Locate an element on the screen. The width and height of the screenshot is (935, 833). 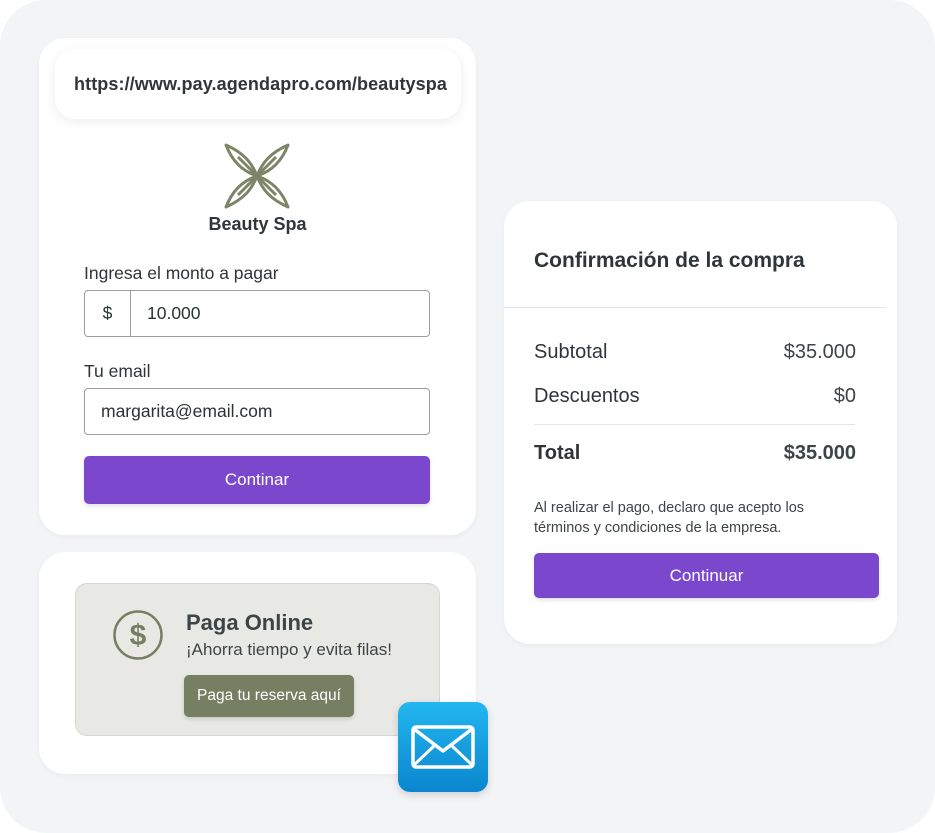
discount-value: $0 is located at coordinates (844, 396).